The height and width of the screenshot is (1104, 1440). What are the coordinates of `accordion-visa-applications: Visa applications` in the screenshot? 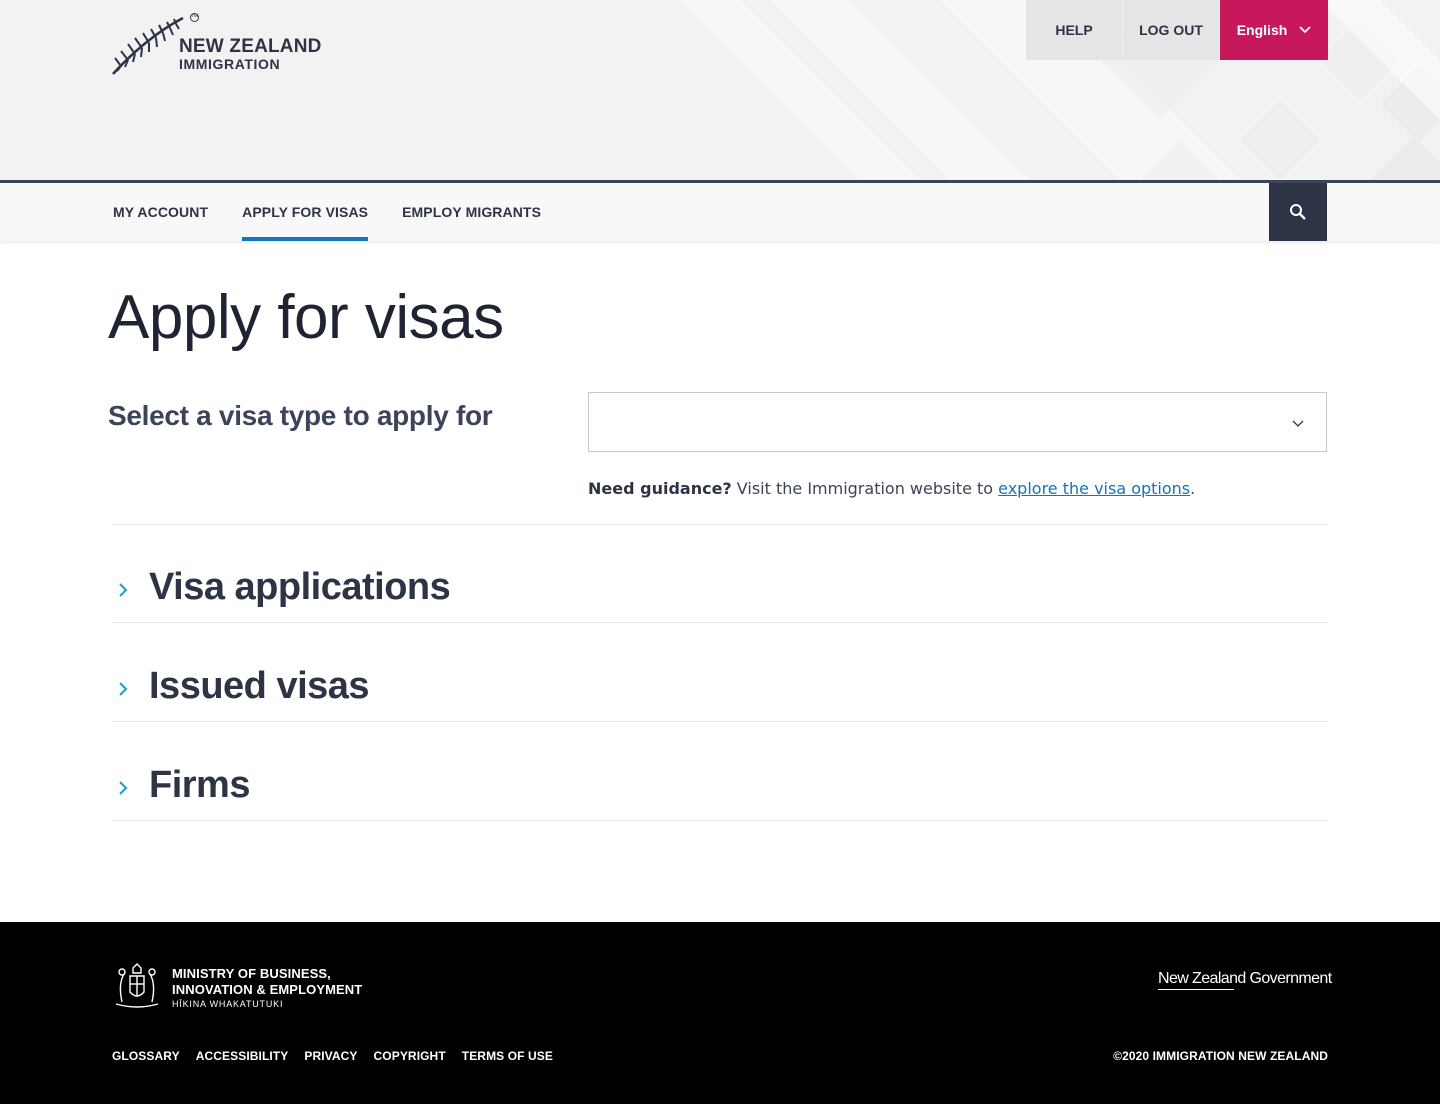 It's located at (720, 592).